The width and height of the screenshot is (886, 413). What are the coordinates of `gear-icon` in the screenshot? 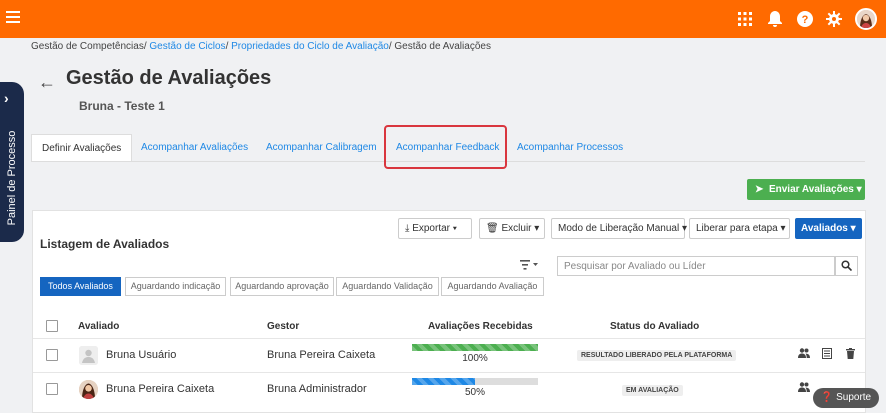 It's located at (834, 19).